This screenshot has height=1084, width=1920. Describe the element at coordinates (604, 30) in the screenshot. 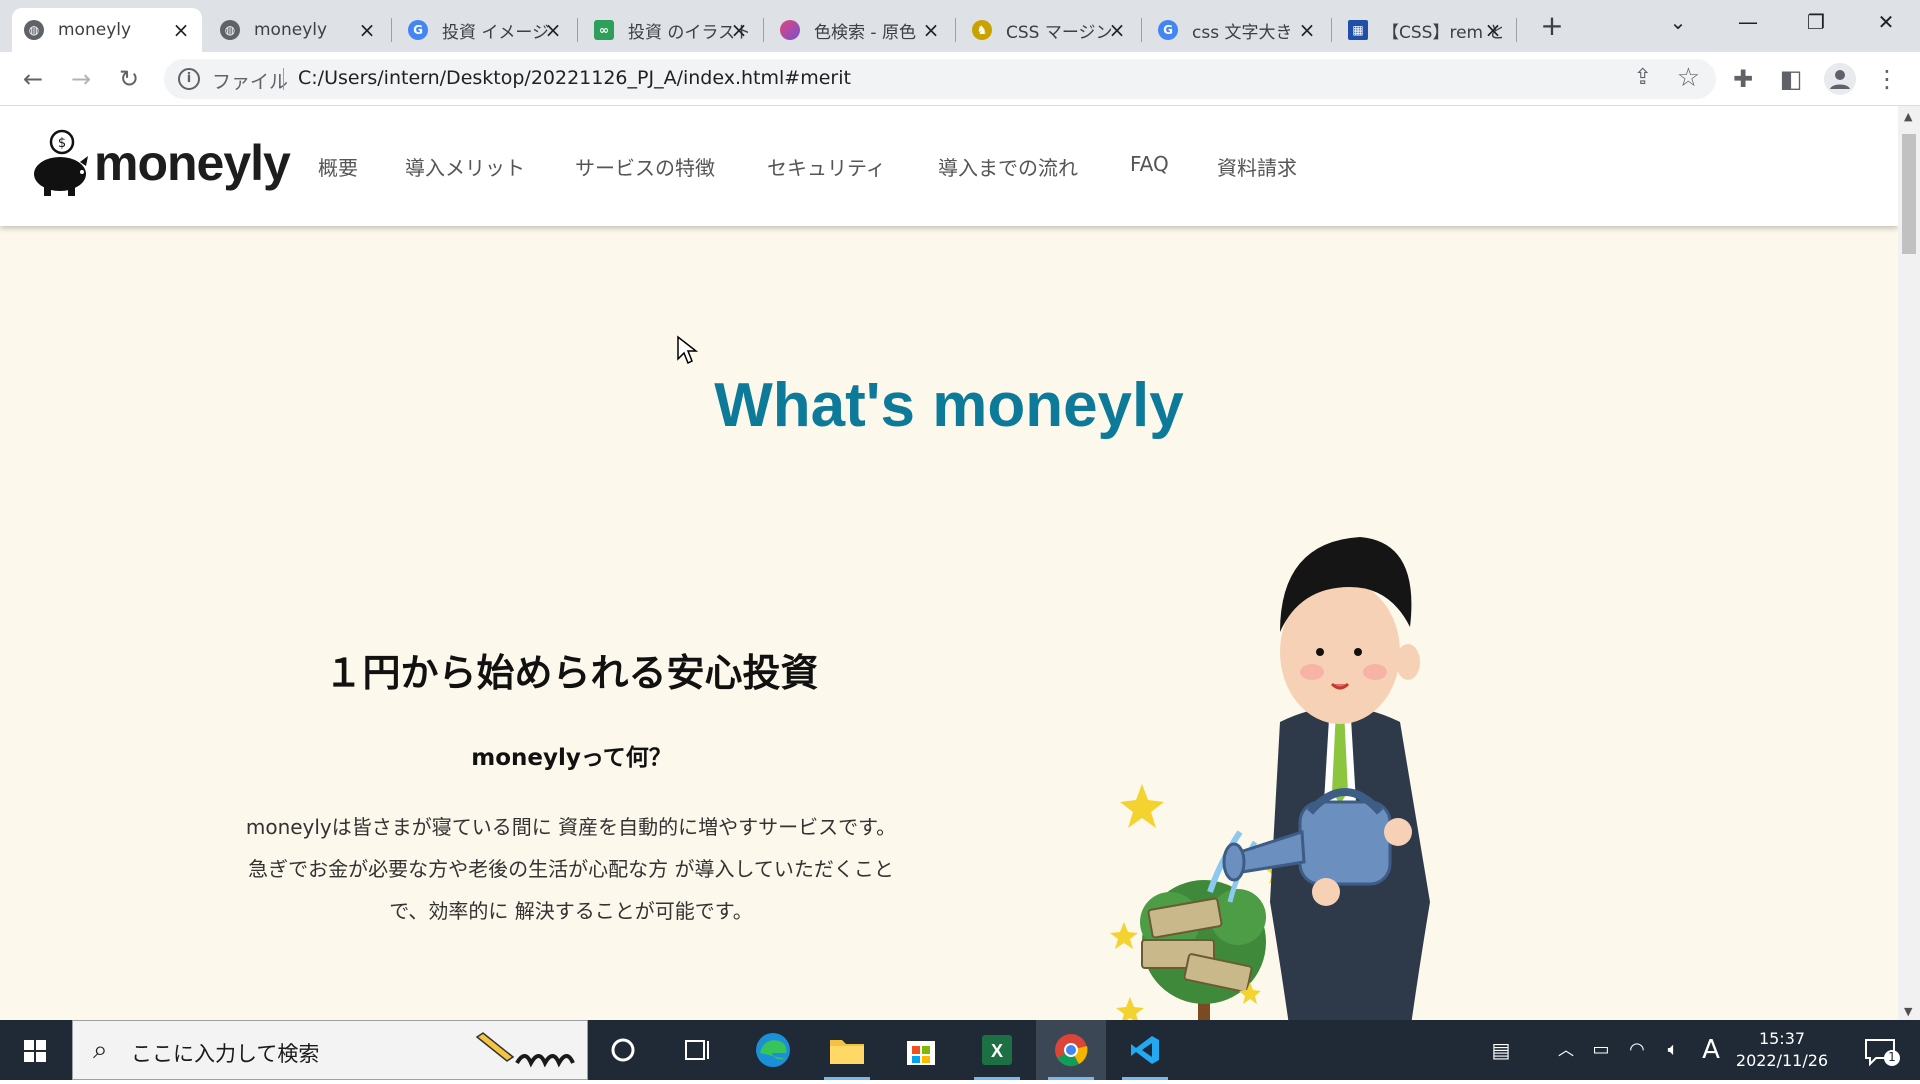

I see `irasutoya-icon: ∞` at that location.